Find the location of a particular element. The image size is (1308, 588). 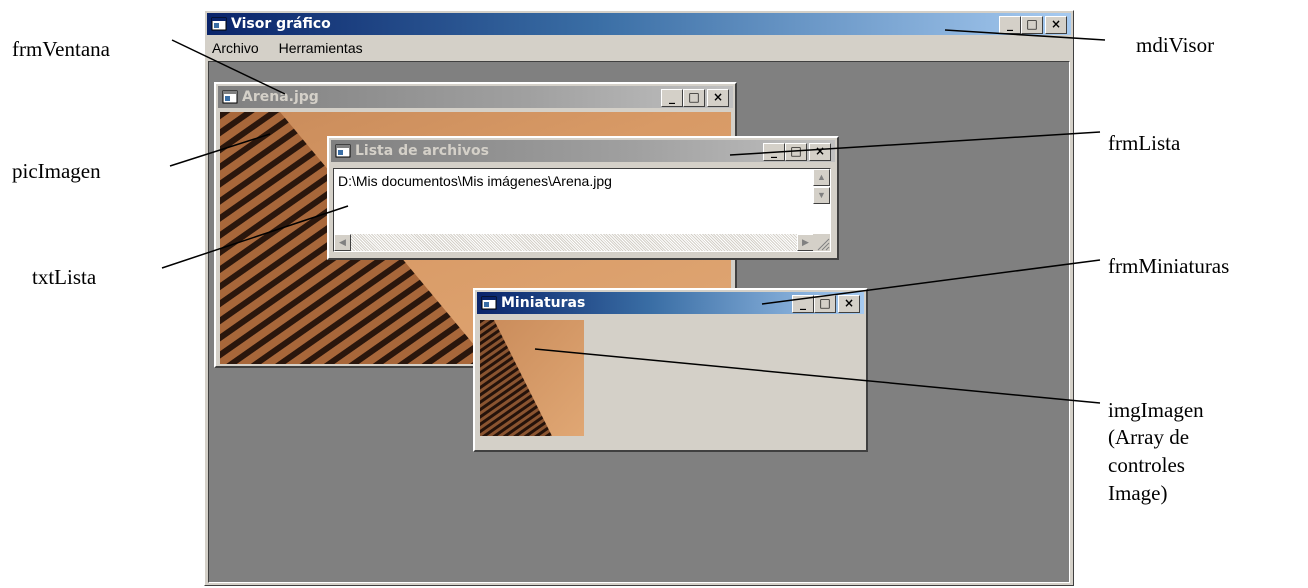

callout-frmVentana: frmVentana is located at coordinates (61, 49).